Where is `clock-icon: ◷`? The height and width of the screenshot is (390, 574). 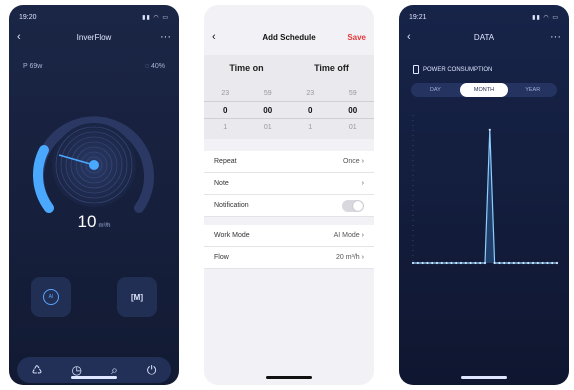 clock-icon: ◷ is located at coordinates (76, 370).